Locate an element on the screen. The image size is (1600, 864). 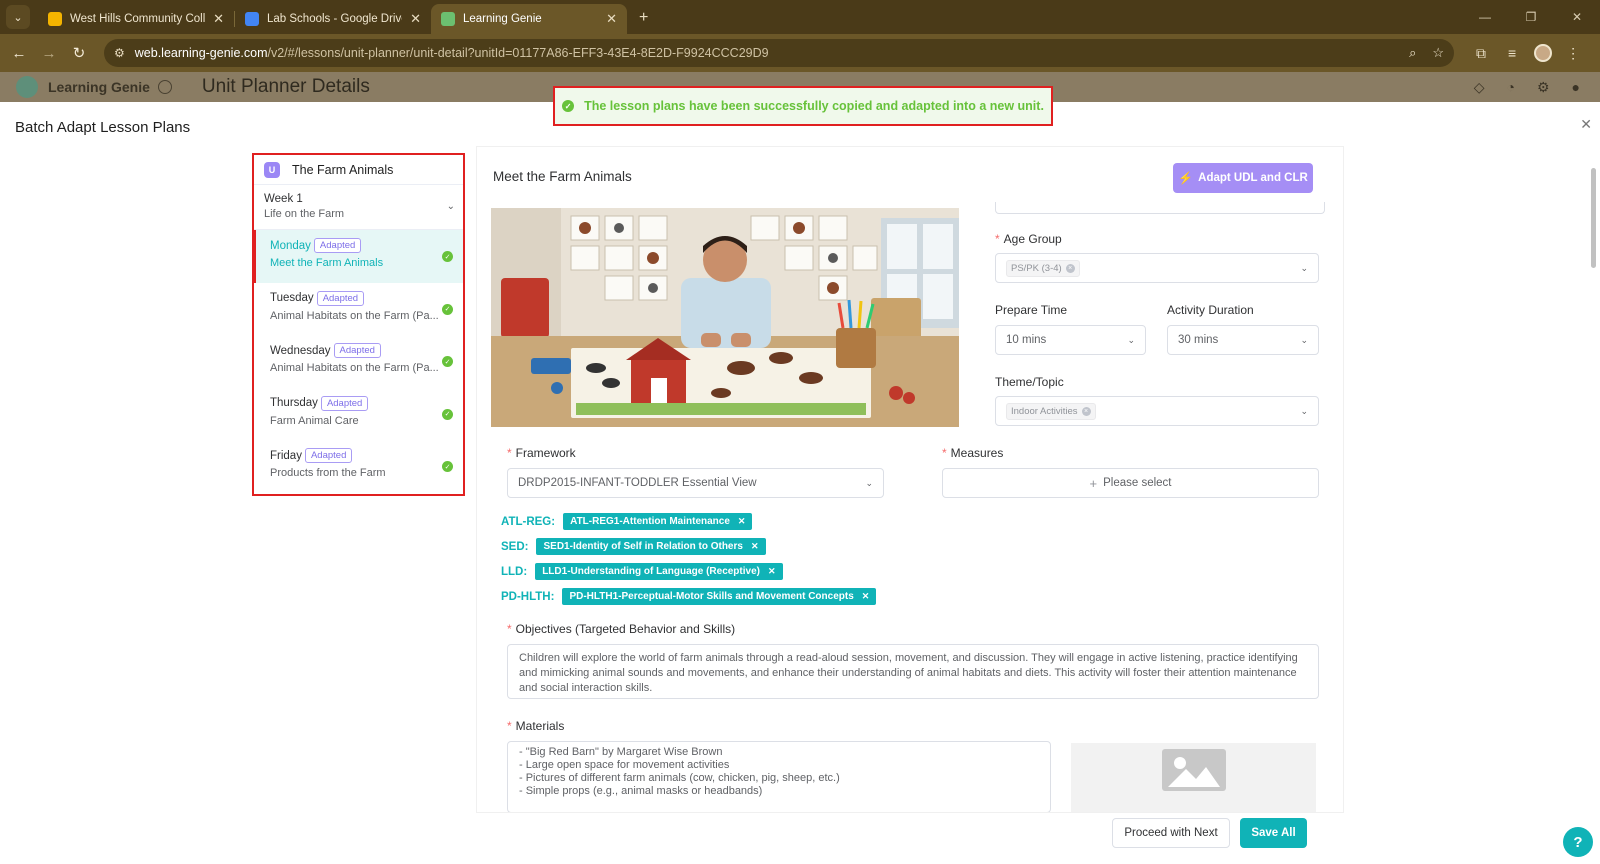
media-icon: ≡ is located at coordinates (1512, 53).